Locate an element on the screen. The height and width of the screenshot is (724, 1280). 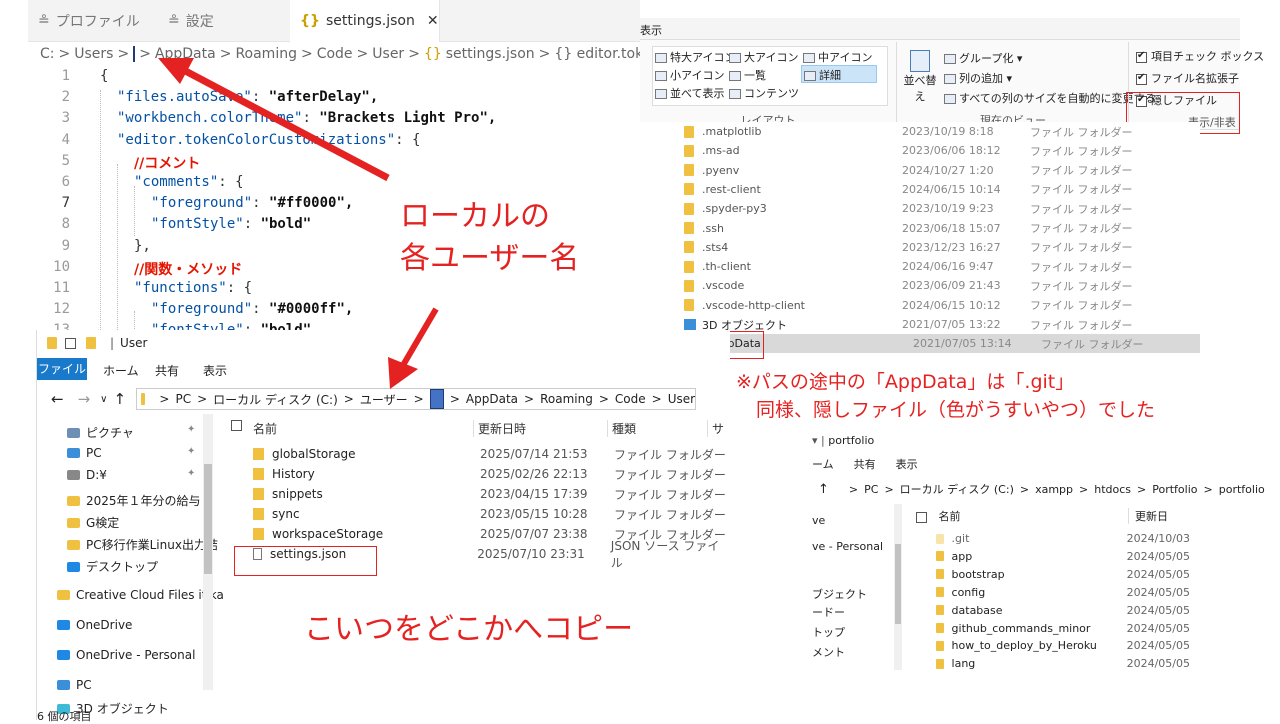
list-item: .th-client 2024/06/16 9:47 ファイル フォルダー is located at coordinates (920, 266).